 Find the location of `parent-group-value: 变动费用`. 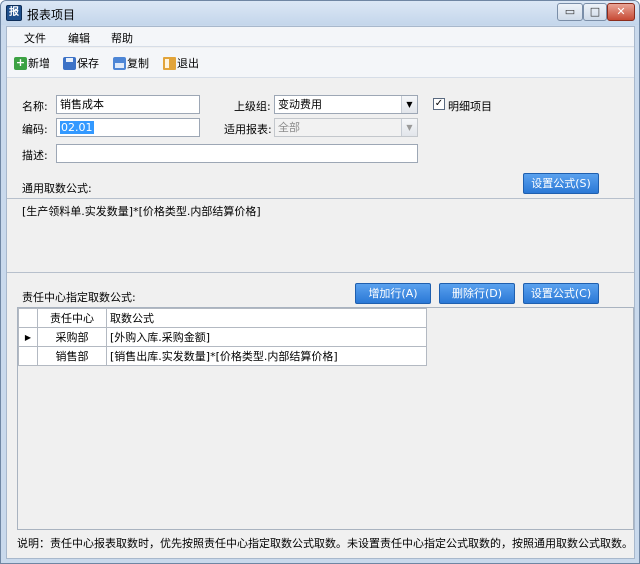

parent-group-value: 变动费用 is located at coordinates (300, 104).